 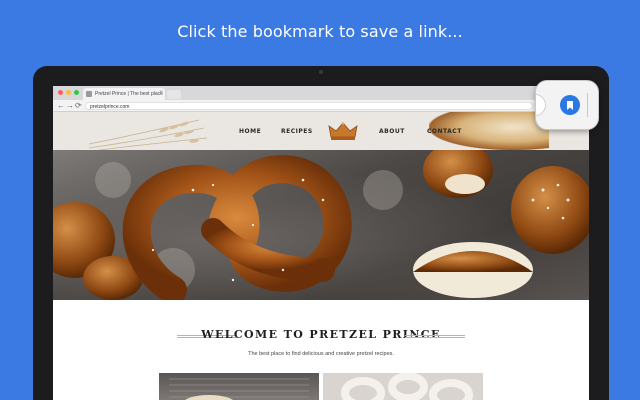 I want to click on browser-toolbar: ← → ⟳ pretzelprince.com, so click(x=321, y=106).